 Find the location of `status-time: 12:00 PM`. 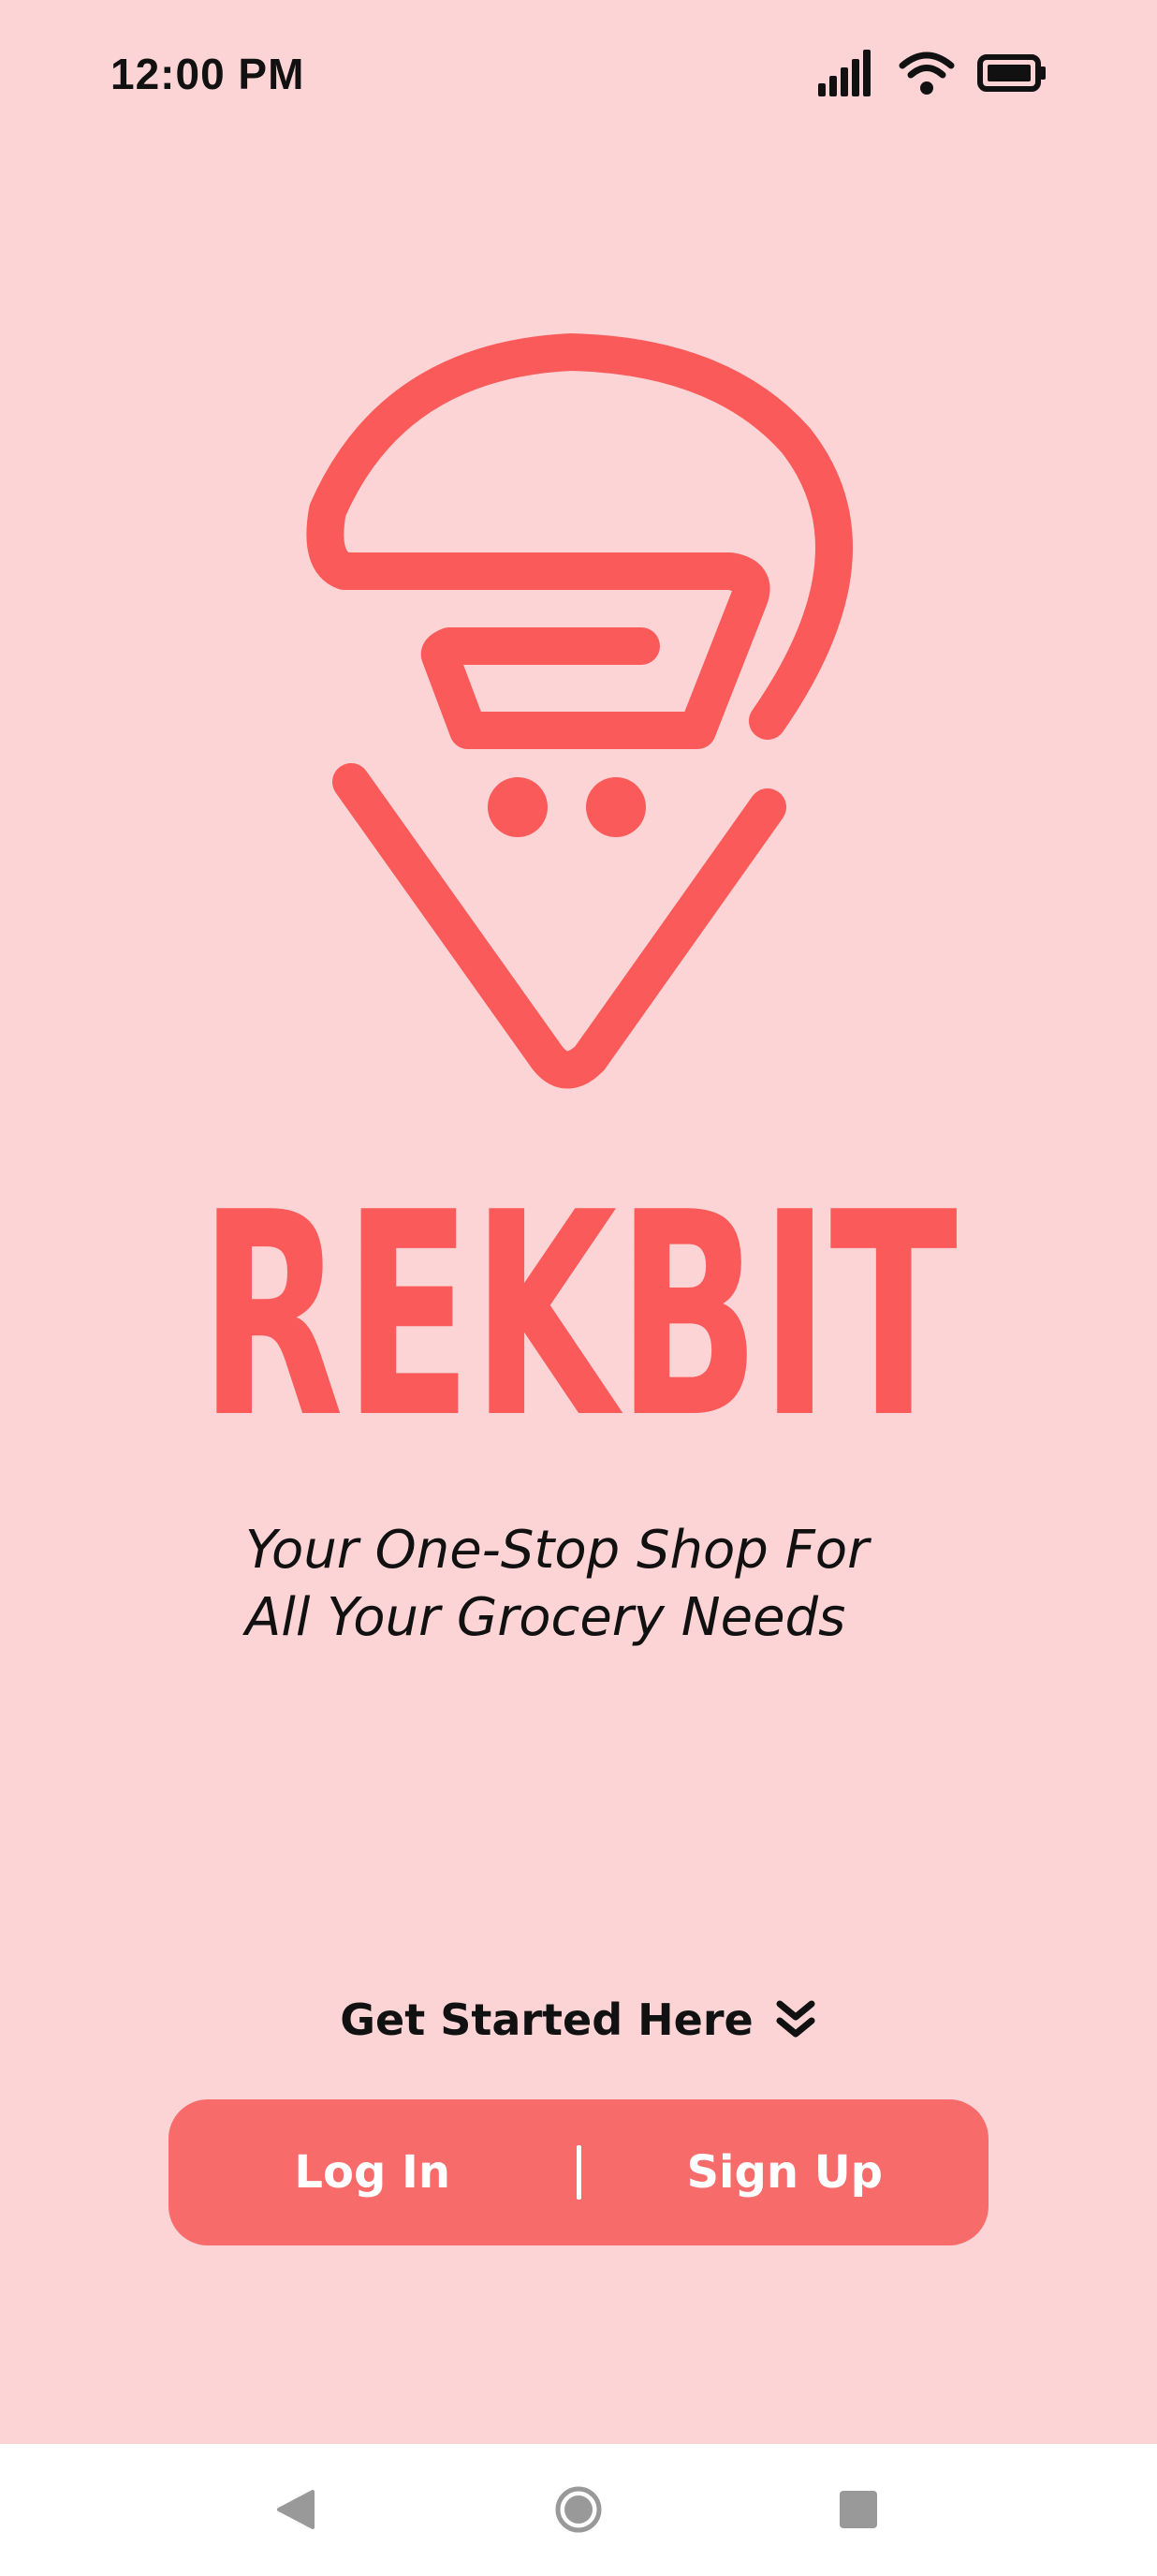

status-time: 12:00 PM is located at coordinates (207, 74).